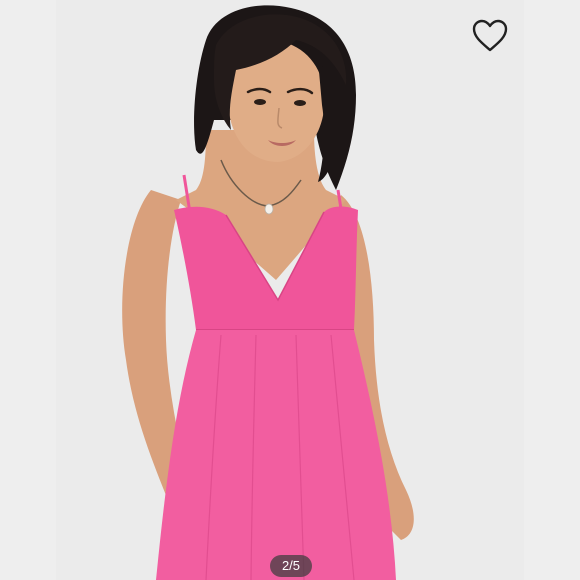 The height and width of the screenshot is (580, 580). What do you see at coordinates (269, 209) in the screenshot?
I see `pearl-pendant` at bounding box center [269, 209].